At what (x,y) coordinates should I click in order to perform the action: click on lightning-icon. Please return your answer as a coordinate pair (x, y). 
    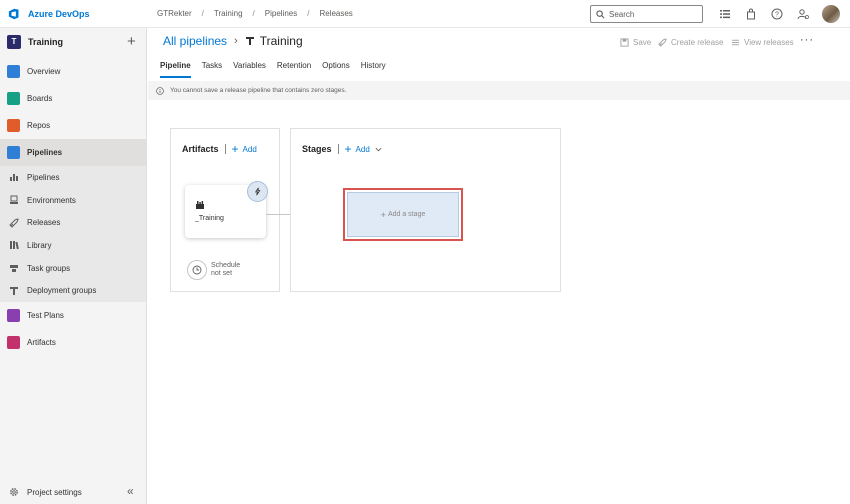
    Looking at the image, I should click on (257, 191).